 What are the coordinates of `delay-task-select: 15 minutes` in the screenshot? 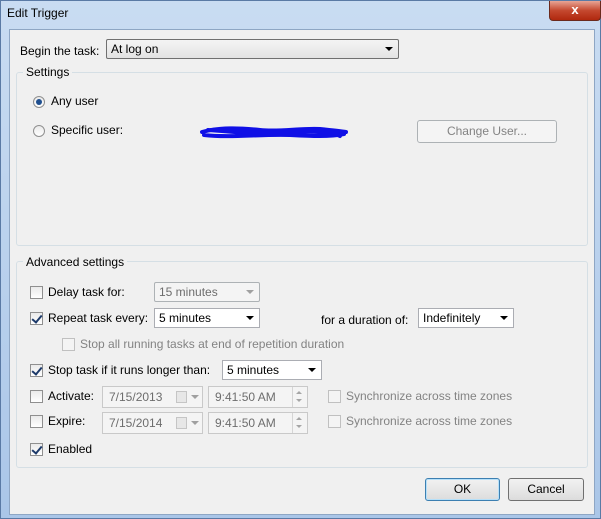 It's located at (207, 292).